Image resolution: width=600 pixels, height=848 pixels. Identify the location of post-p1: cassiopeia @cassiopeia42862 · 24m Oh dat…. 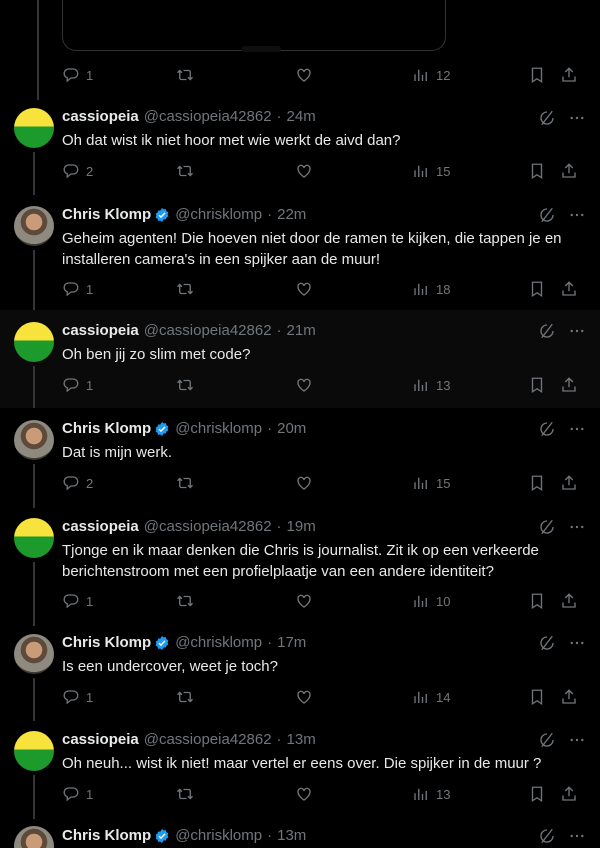
(300, 147).